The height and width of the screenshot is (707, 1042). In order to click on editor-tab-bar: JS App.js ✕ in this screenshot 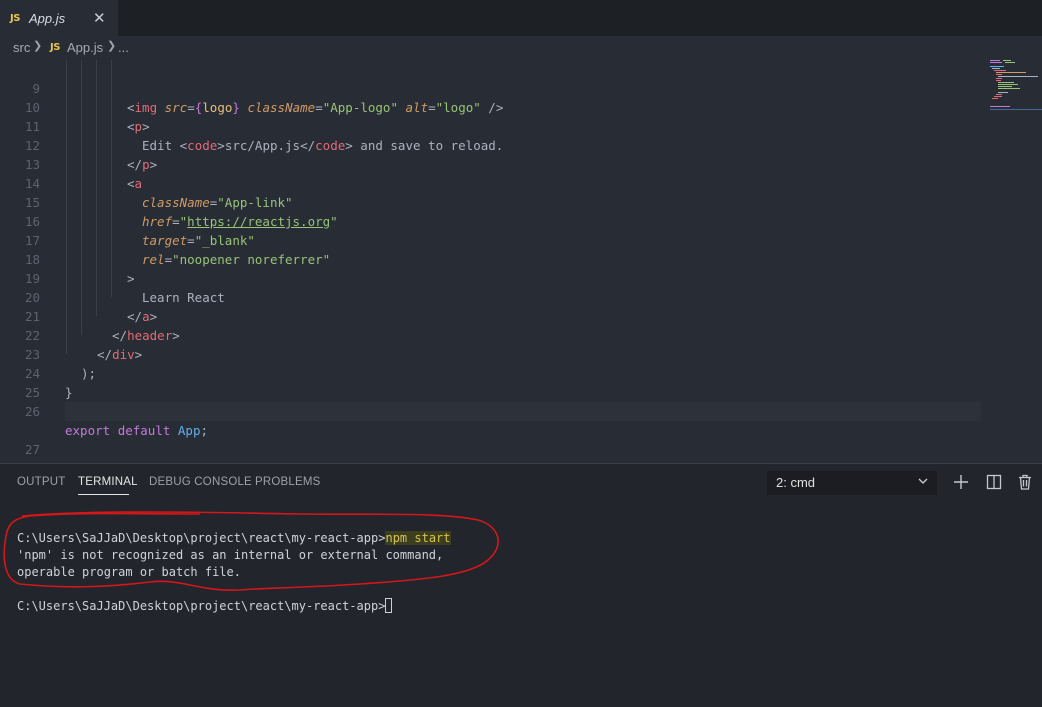, I will do `click(521, 18)`.